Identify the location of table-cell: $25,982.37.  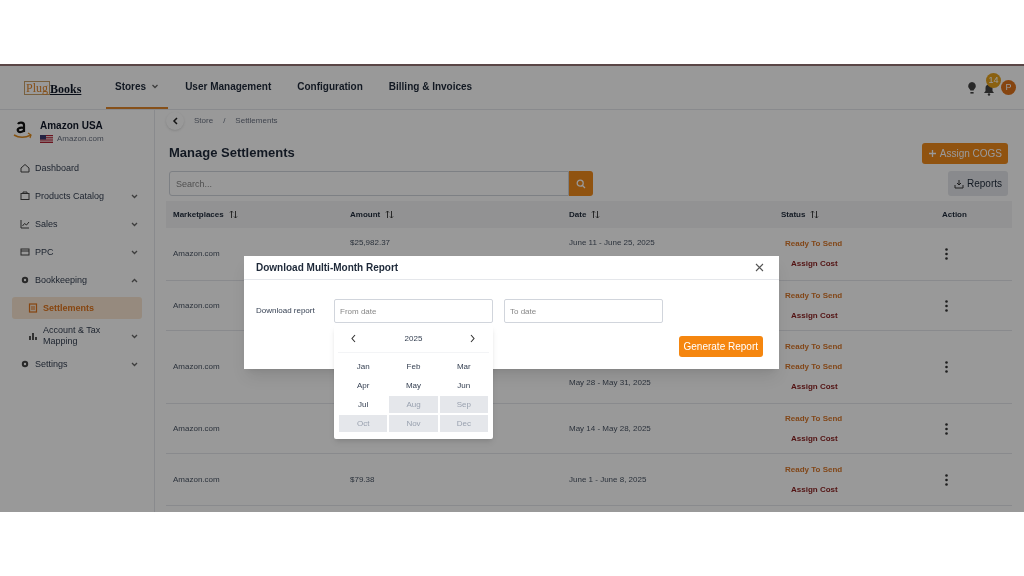
(370, 243).